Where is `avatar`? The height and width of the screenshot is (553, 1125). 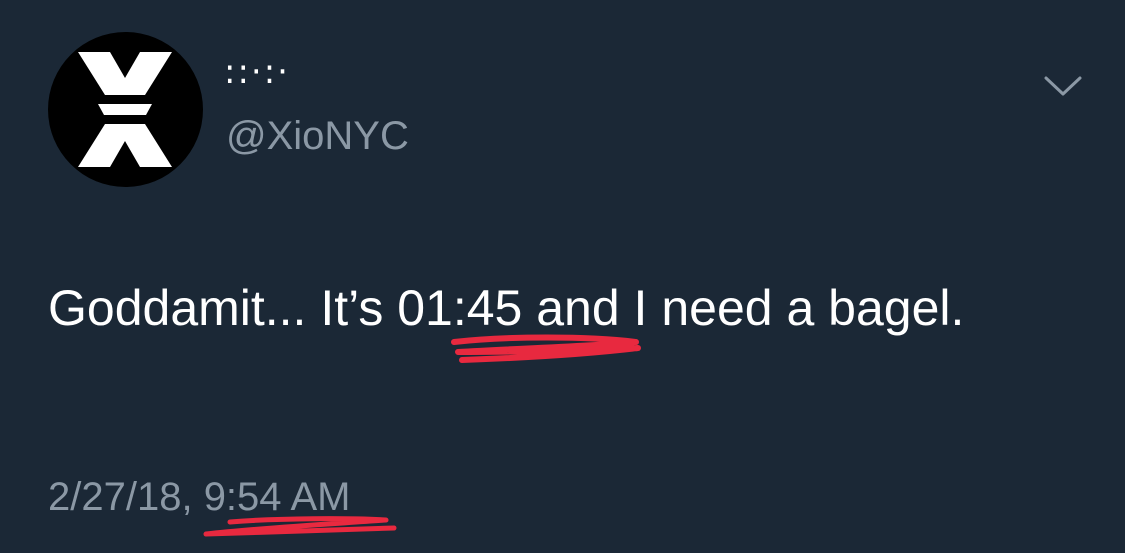 avatar is located at coordinates (125, 109).